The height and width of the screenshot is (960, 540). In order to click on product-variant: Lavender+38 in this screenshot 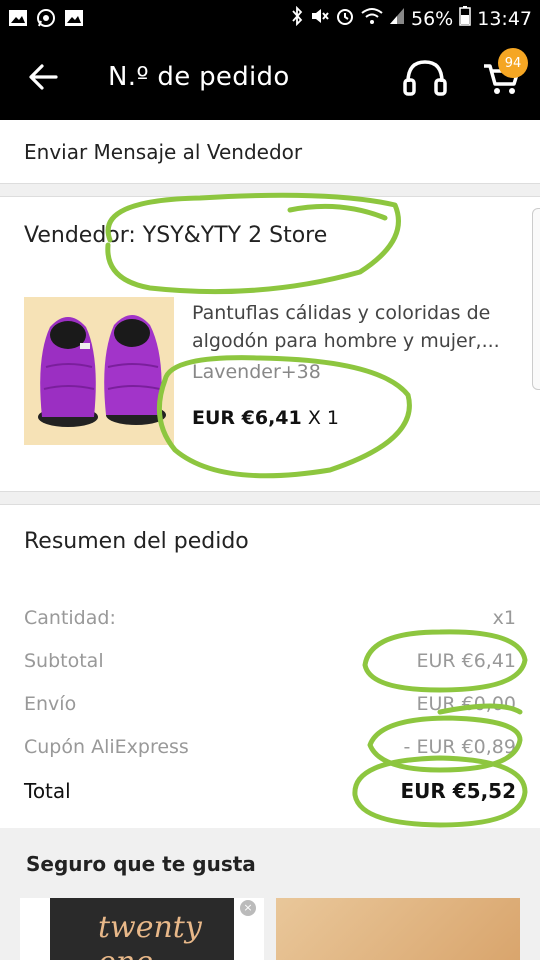, I will do `click(256, 372)`.